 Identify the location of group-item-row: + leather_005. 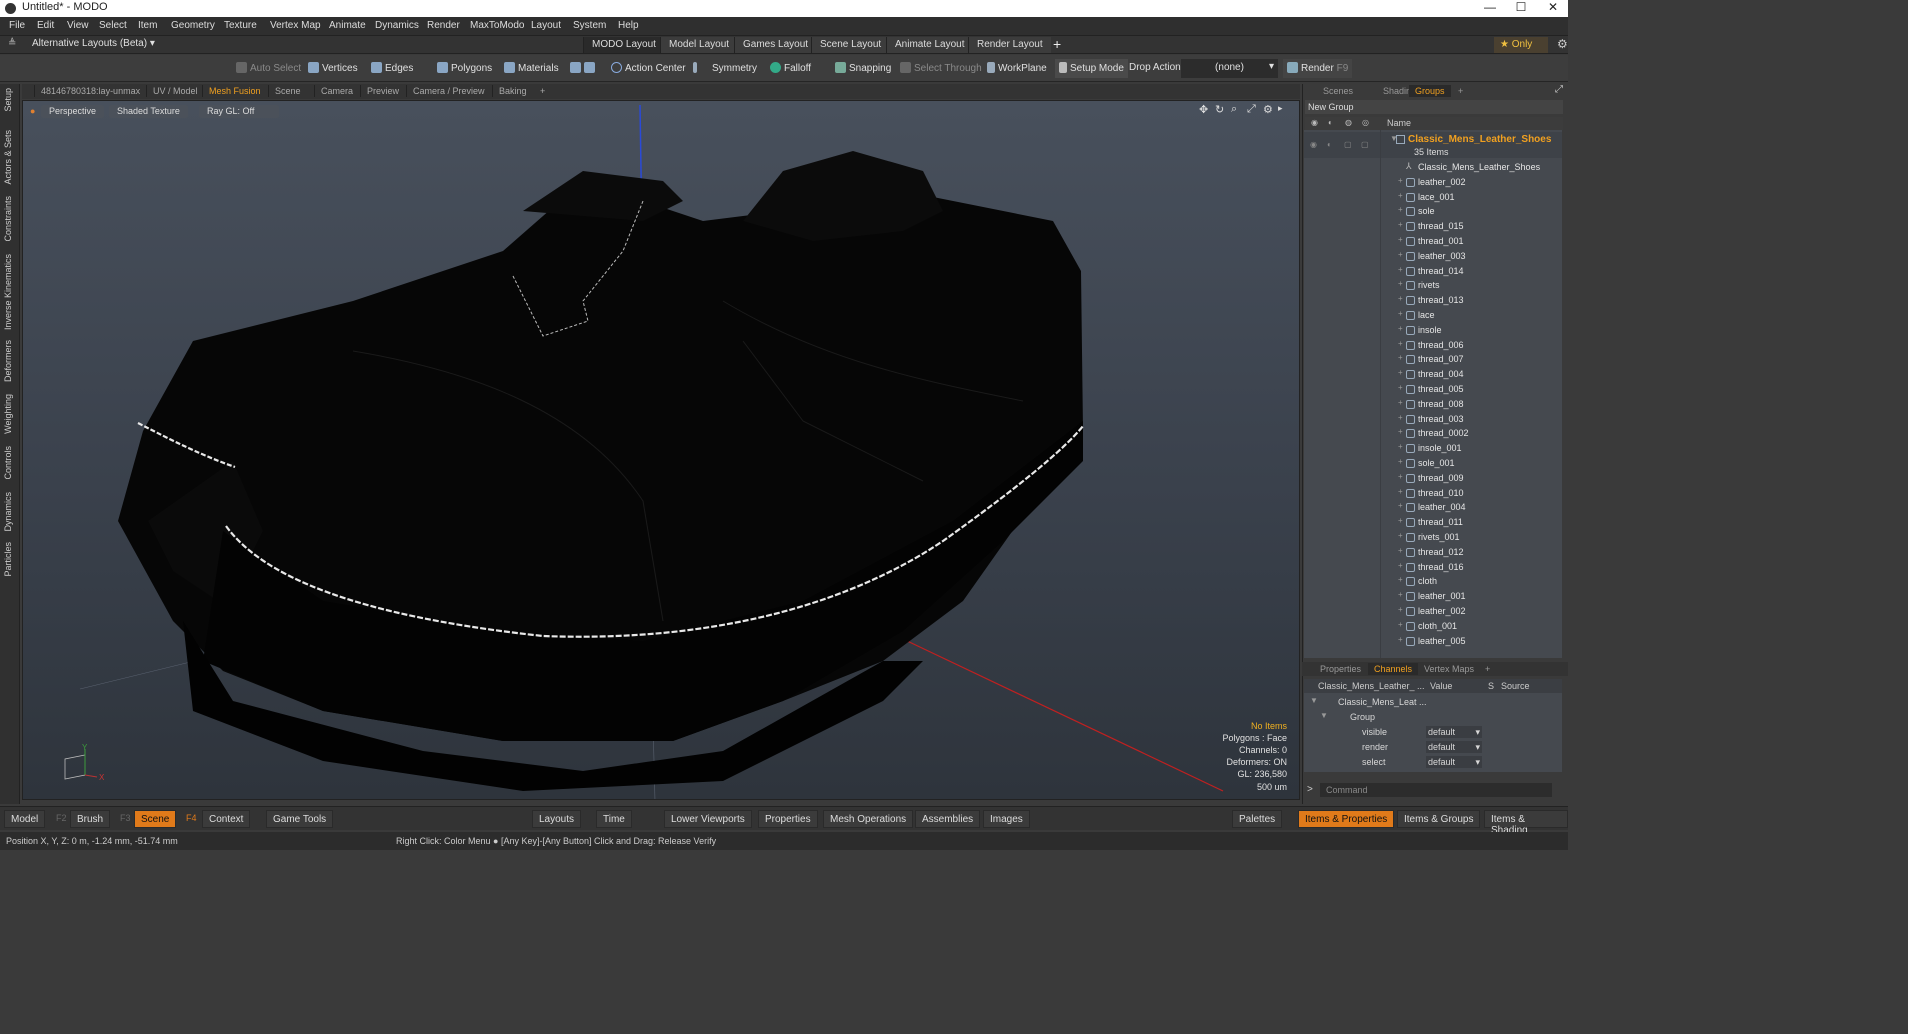
(1433, 641).